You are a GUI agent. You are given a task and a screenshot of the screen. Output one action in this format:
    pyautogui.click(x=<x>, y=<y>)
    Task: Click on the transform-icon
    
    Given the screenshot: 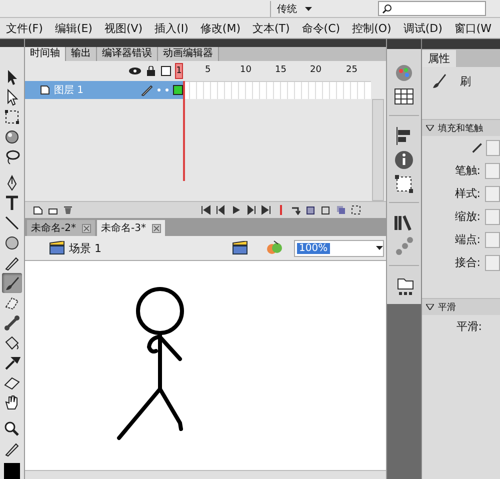 What is the action you would take?
    pyautogui.click(x=12, y=117)
    